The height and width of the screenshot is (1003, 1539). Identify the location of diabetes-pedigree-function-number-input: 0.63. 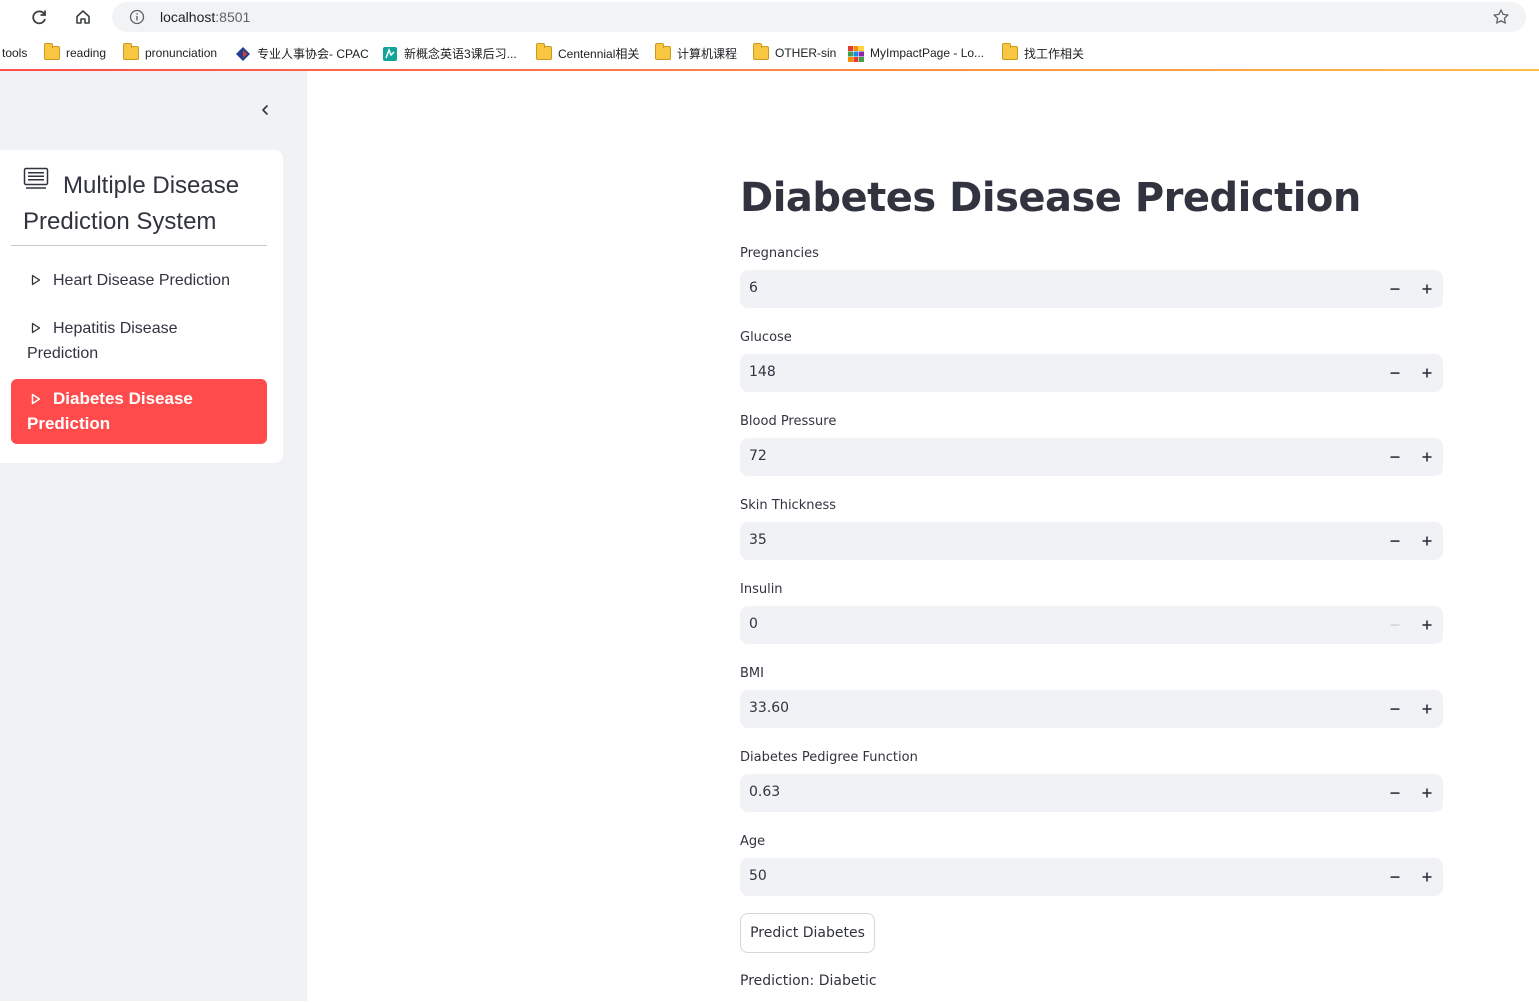
(1091, 793).